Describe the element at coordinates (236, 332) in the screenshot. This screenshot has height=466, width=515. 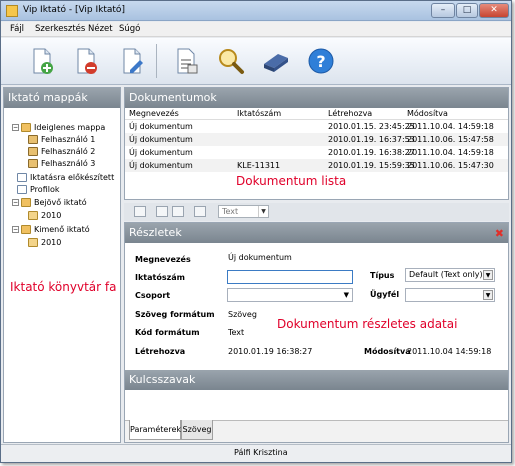
I see `code-format-value: Text` at that location.